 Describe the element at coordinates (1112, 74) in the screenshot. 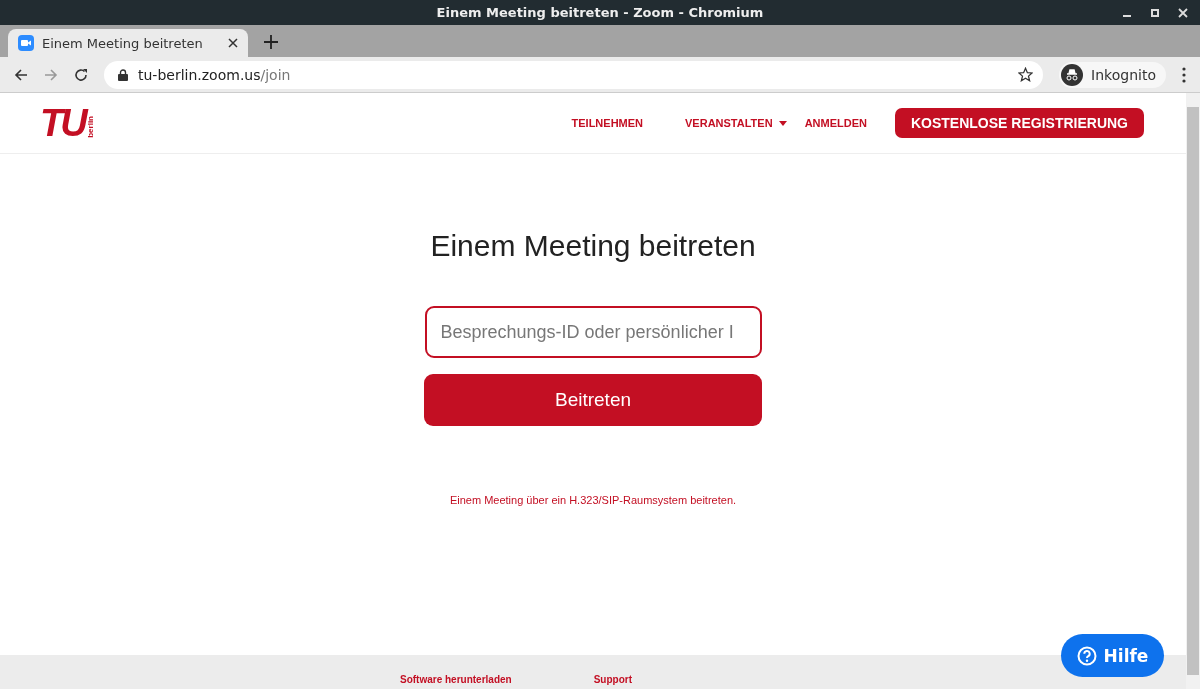

I see `incognito-profile-button: Inkognito` at that location.